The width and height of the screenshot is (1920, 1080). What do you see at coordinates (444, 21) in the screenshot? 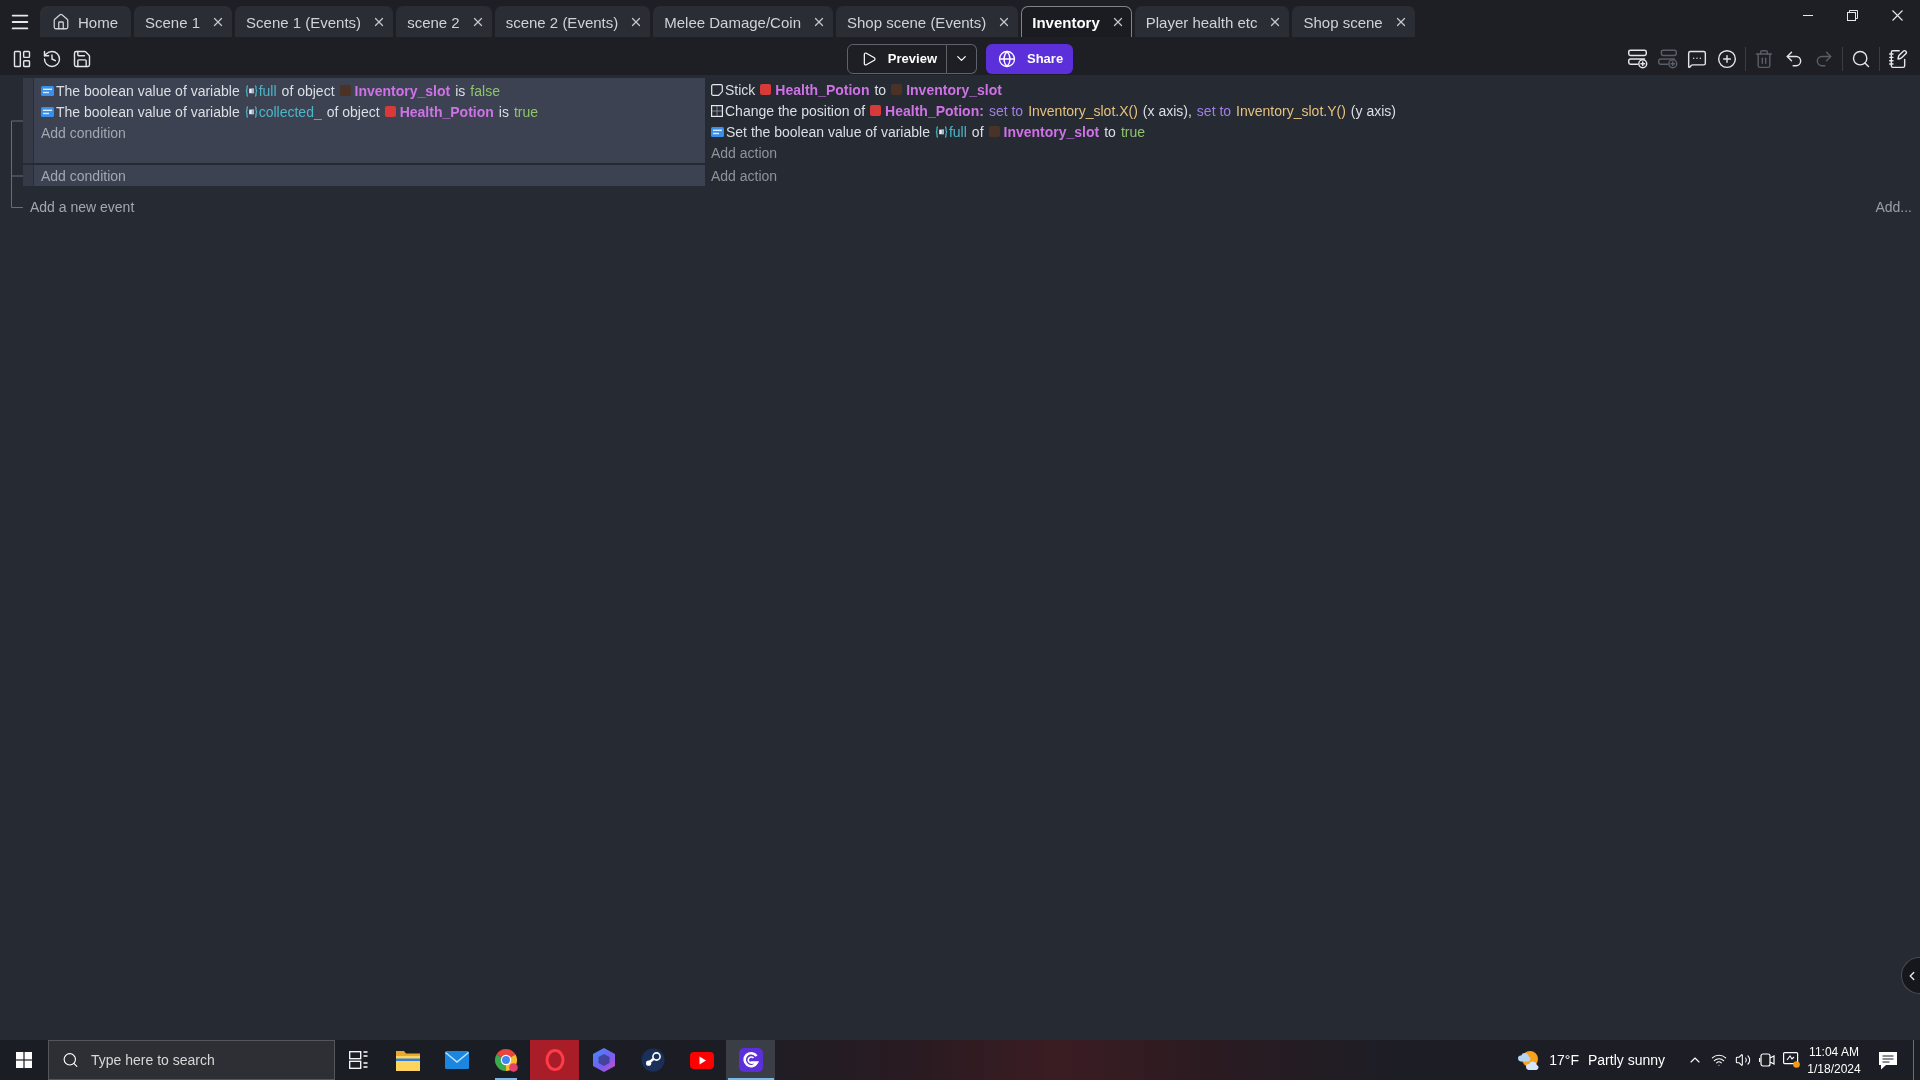
I see `editor-tab: scene 2` at bounding box center [444, 21].